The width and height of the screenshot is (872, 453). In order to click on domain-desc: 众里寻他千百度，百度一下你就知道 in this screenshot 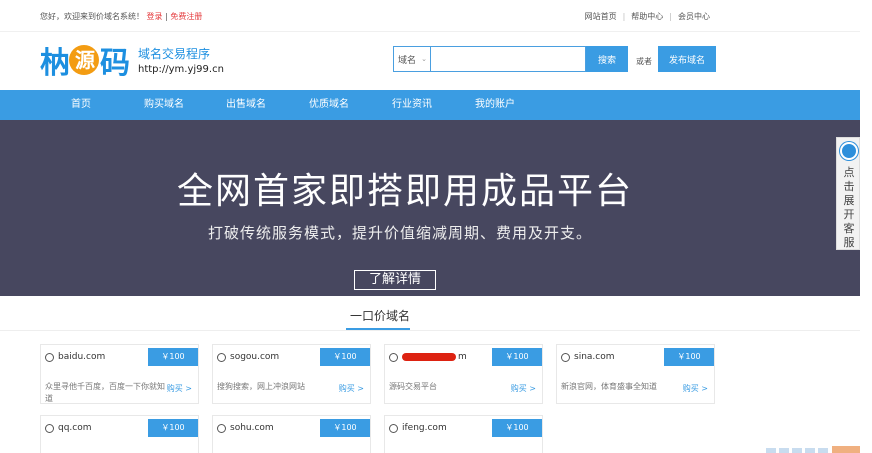, I will do `click(105, 392)`.